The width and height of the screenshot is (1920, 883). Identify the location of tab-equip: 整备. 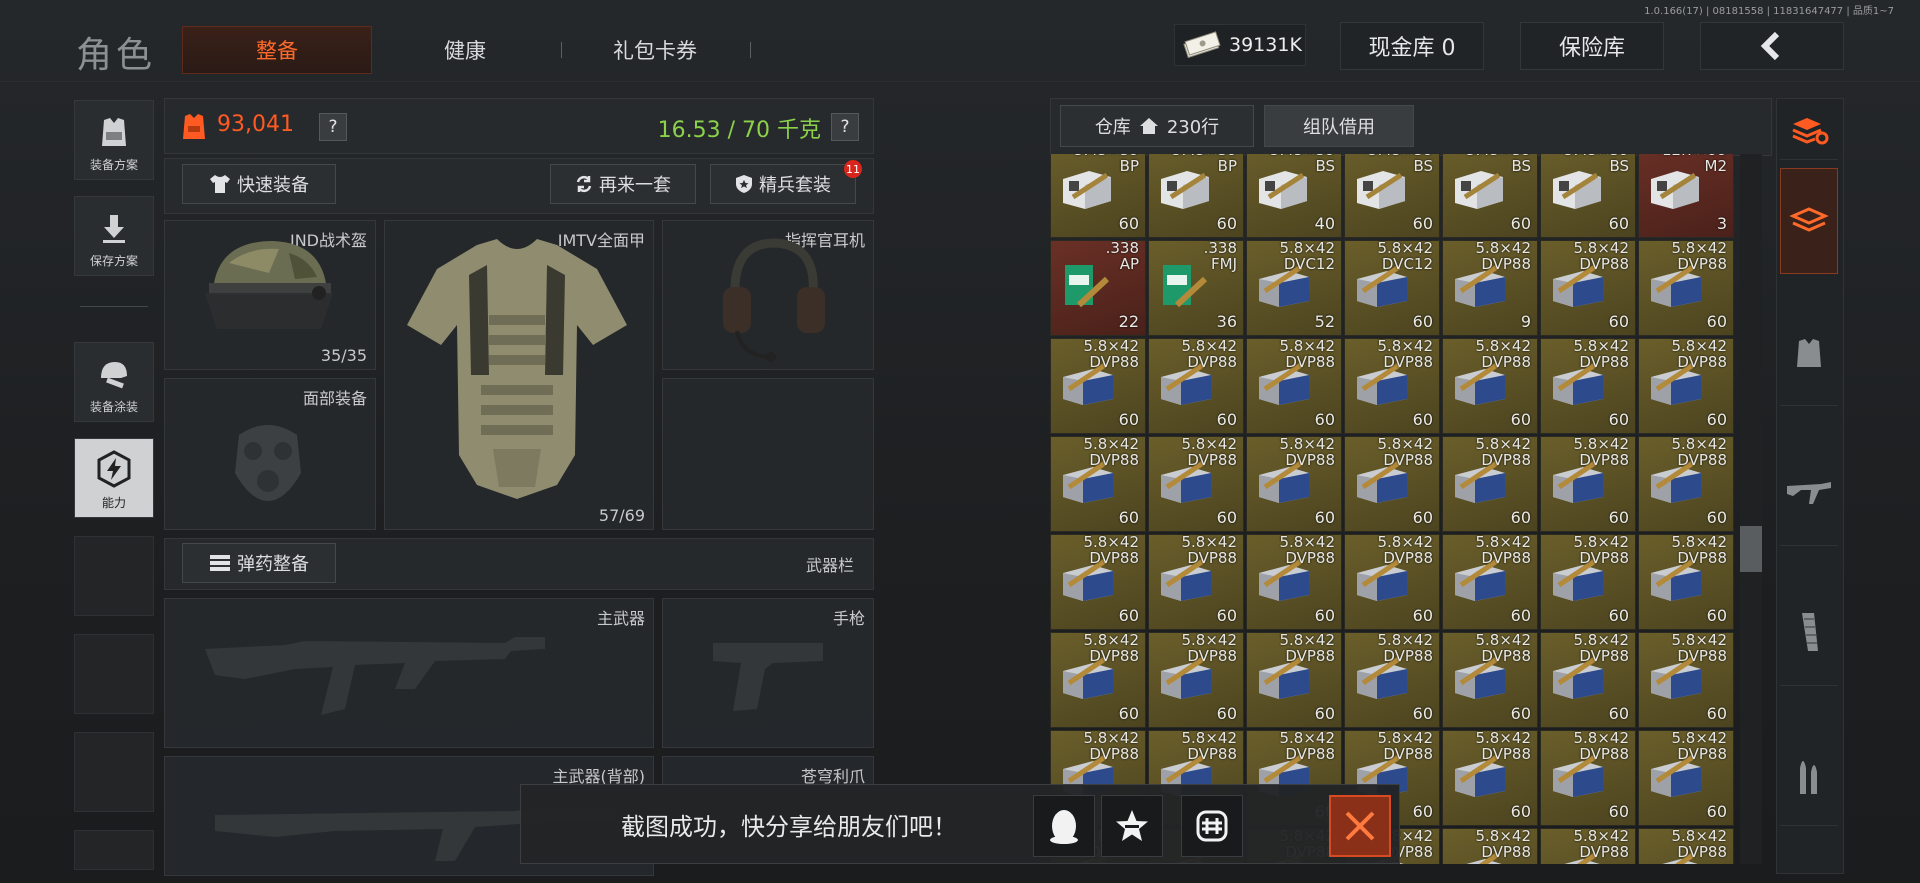
(277, 50).